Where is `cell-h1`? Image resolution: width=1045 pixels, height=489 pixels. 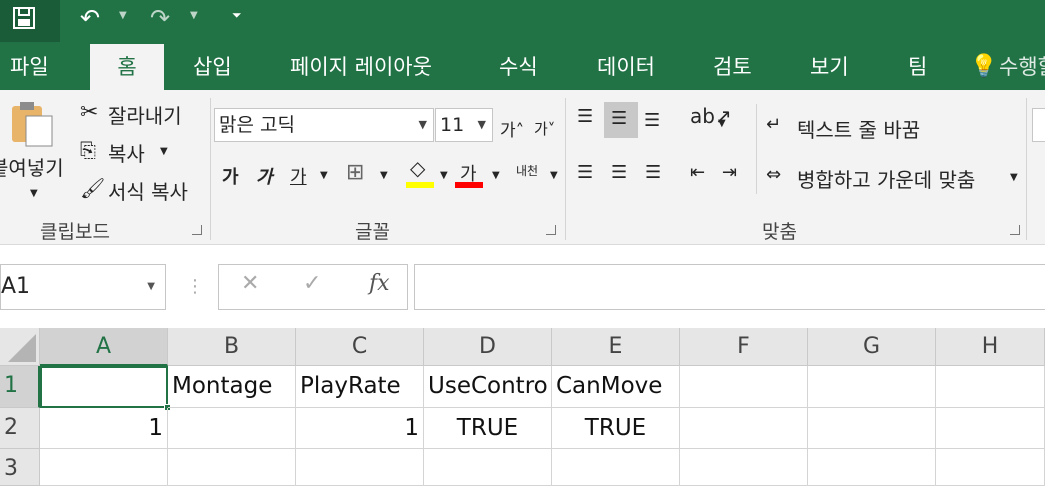 cell-h1 is located at coordinates (990, 387).